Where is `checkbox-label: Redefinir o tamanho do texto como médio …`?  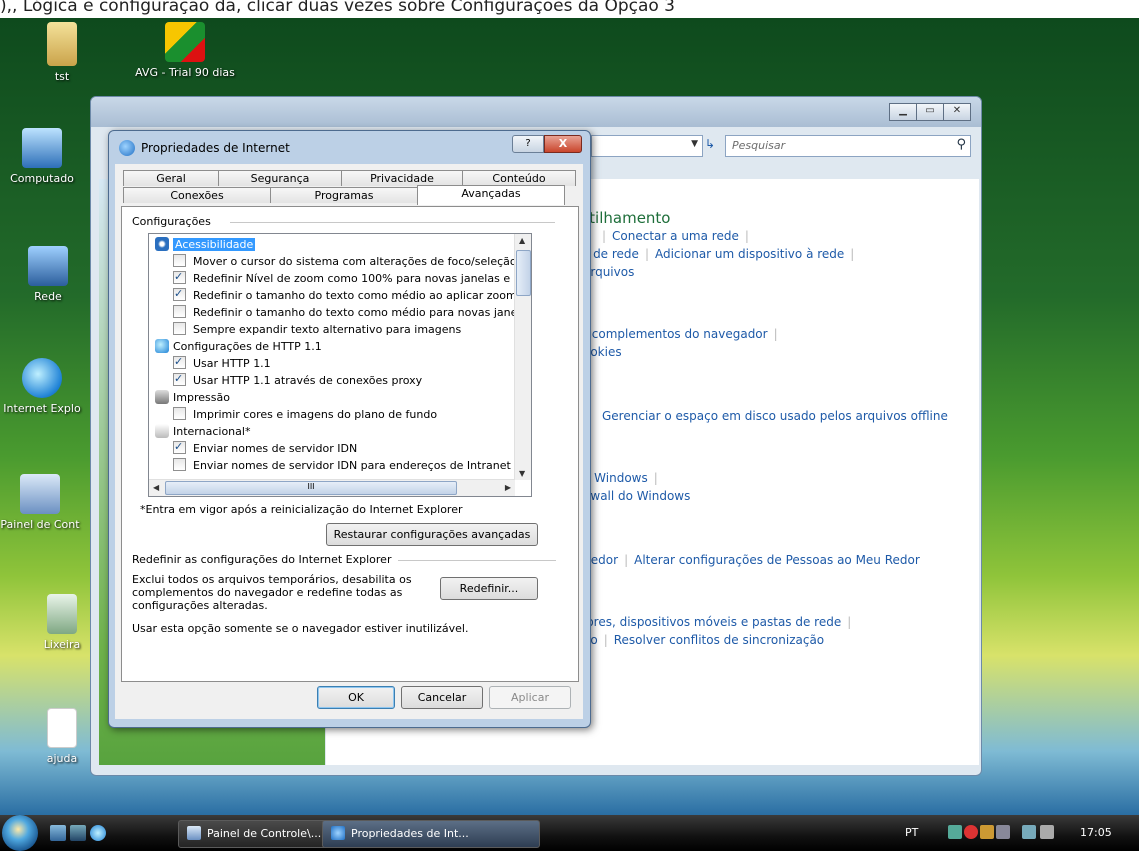 checkbox-label: Redefinir o tamanho do texto como médio … is located at coordinates (355, 295).